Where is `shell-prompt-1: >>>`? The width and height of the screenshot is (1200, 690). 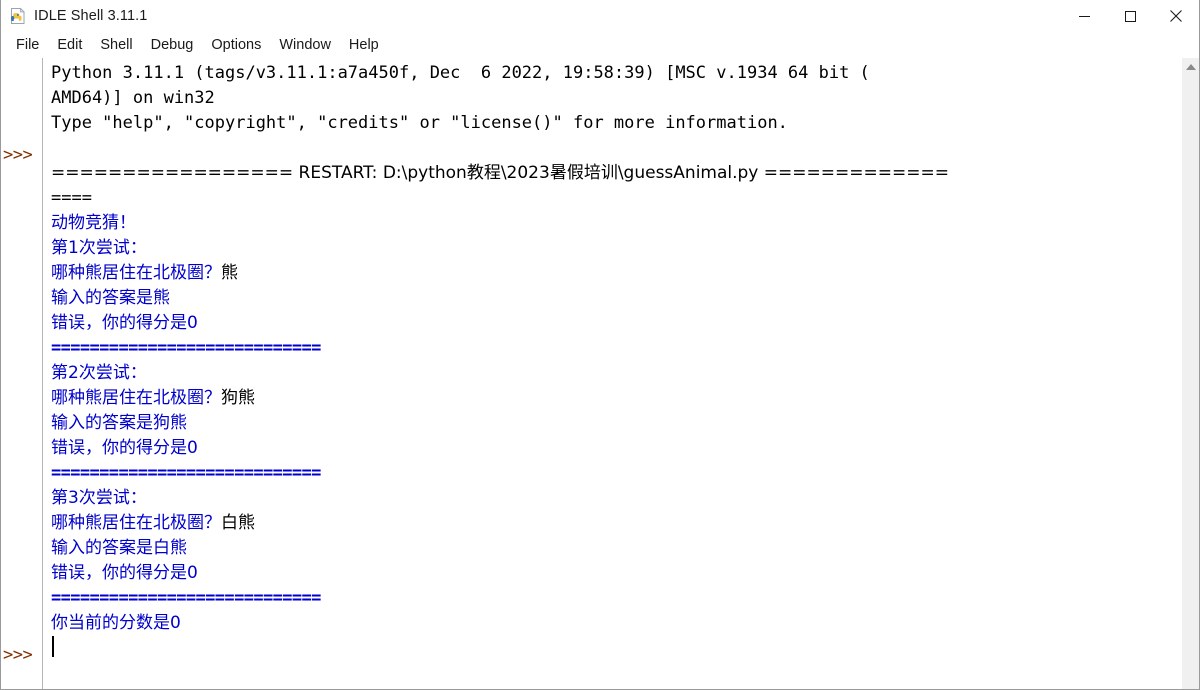 shell-prompt-1: >>> is located at coordinates (18, 155).